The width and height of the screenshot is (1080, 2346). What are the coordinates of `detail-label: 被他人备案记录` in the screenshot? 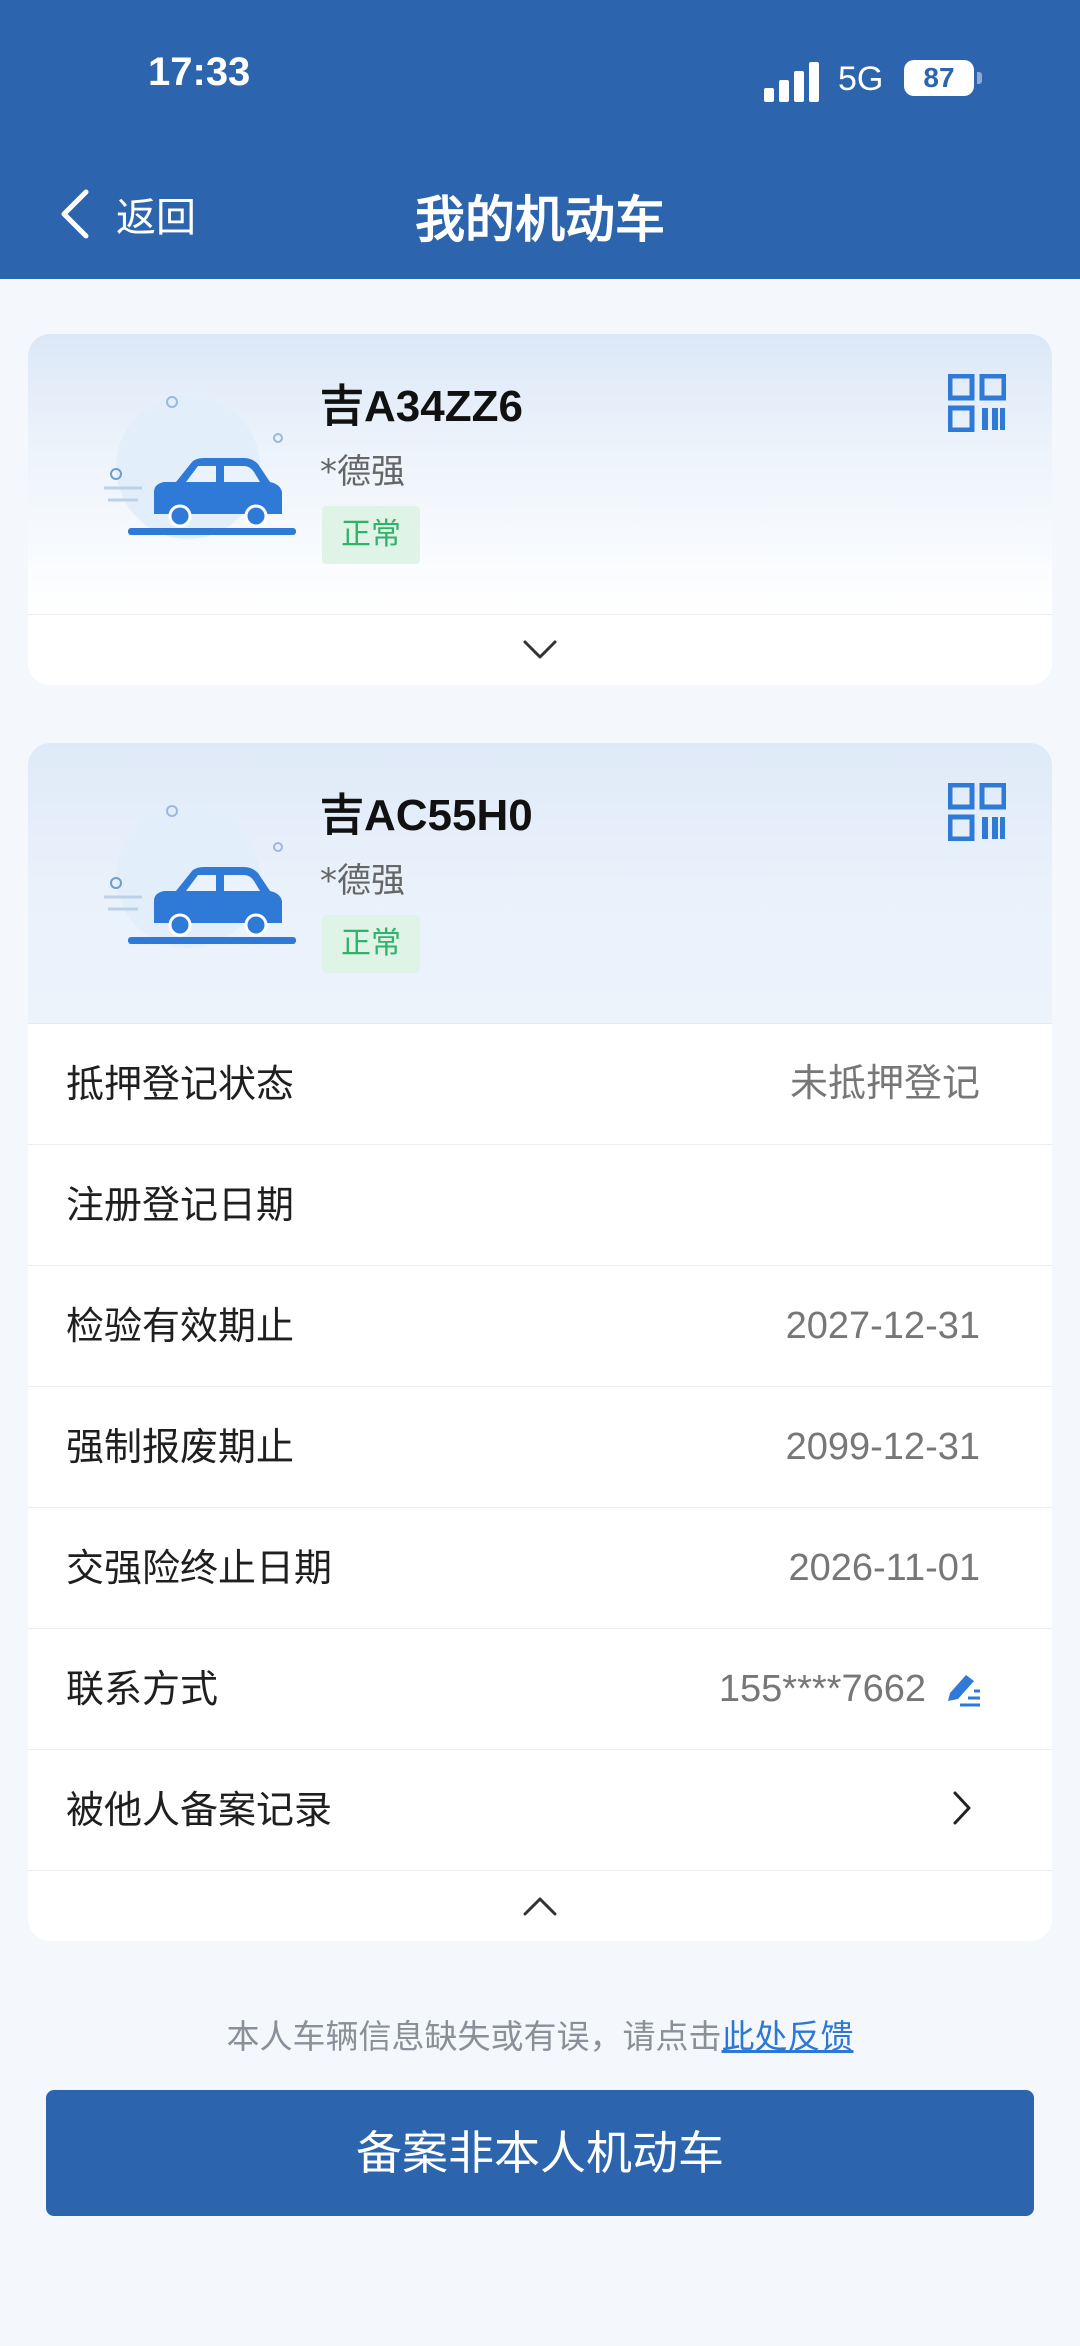 It's located at (199, 1810).